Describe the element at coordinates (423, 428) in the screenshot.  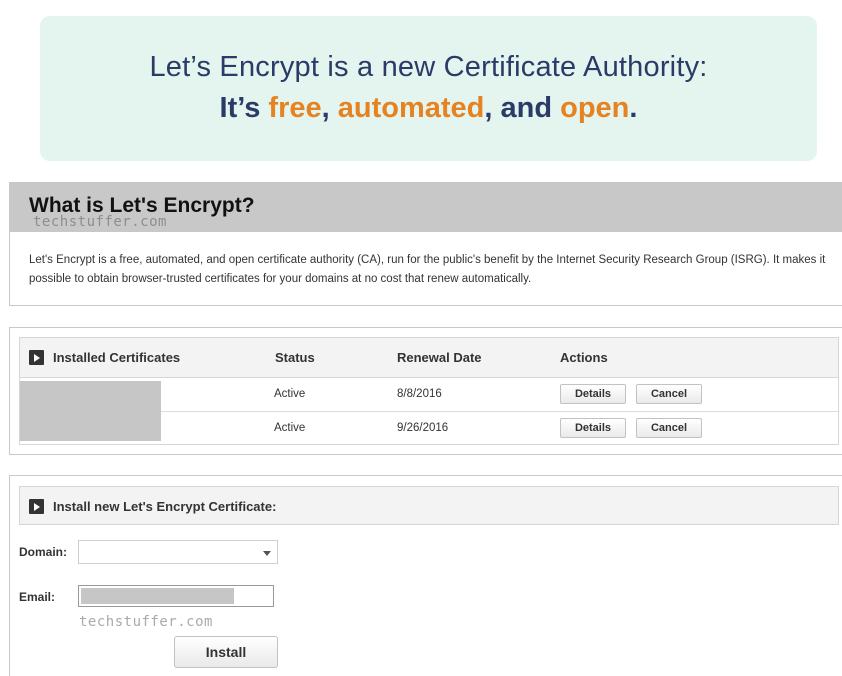
I see `row-renewal-date: 9/26/2016` at that location.